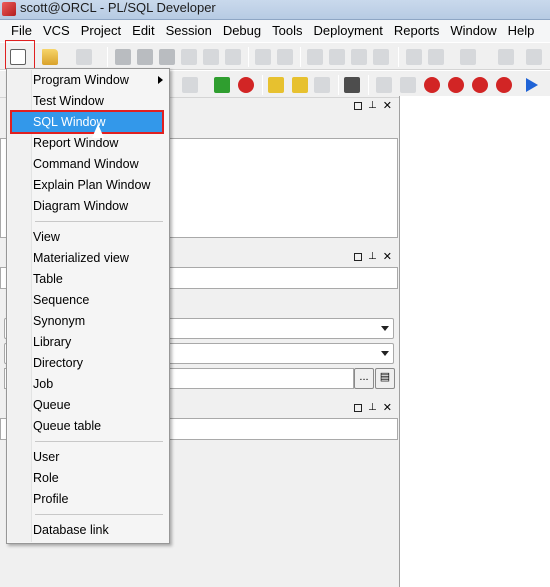 The image size is (550, 587). What do you see at coordinates (348, 31) in the screenshot?
I see `menu-deployment: Deployment` at bounding box center [348, 31].